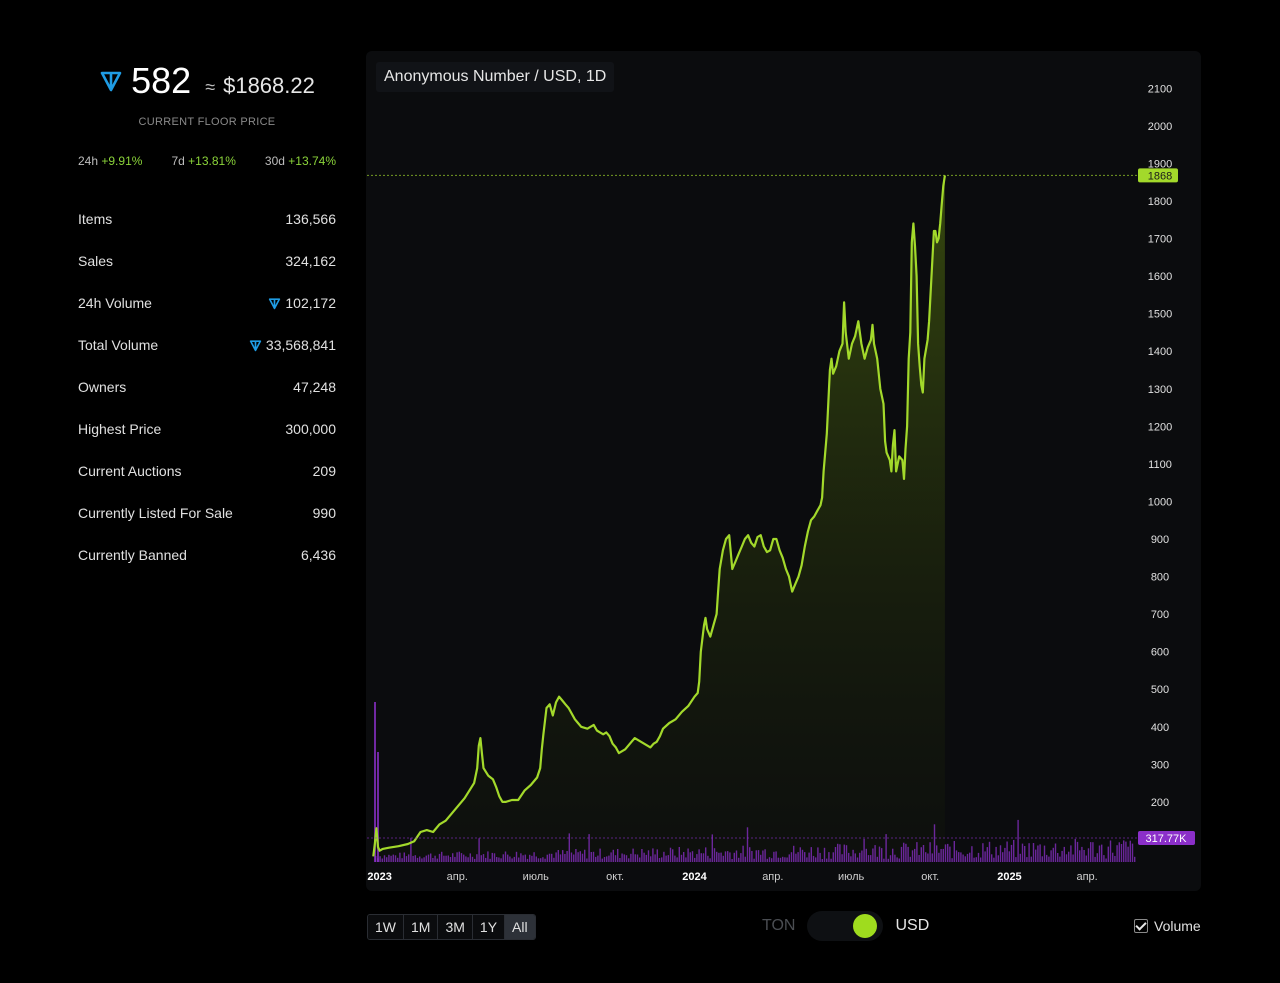 The image size is (1280, 983). I want to click on currency-usd-label: USD, so click(912, 926).